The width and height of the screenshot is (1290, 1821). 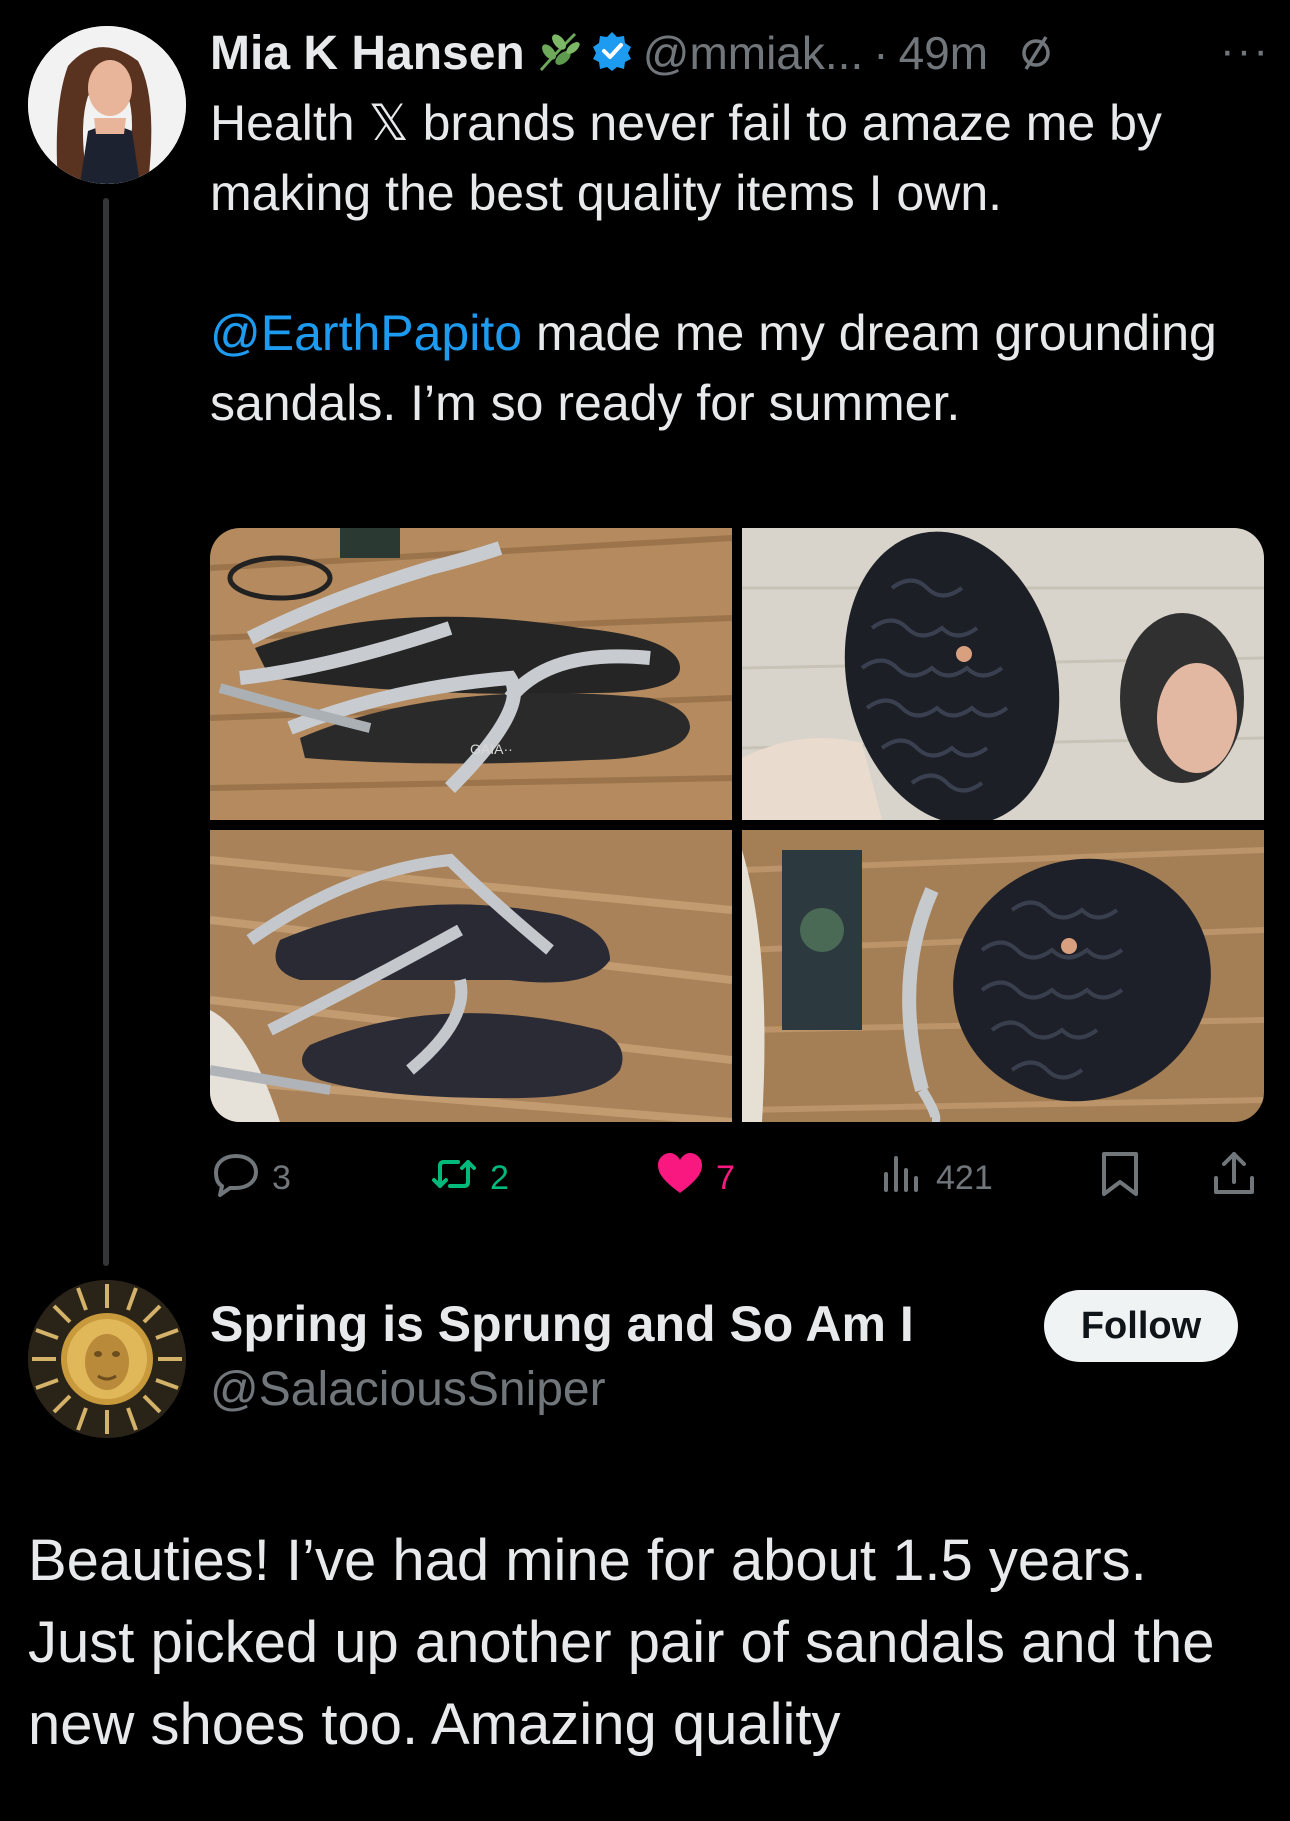 I want to click on share-button, so click(x=1234, y=1178).